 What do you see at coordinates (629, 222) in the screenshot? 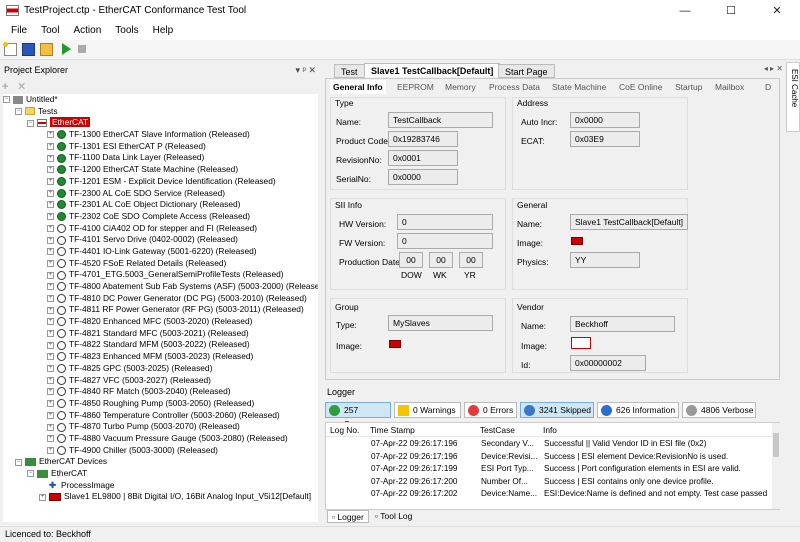
I see `general-name-field: Slave1 TestCallback[Default]` at bounding box center [629, 222].